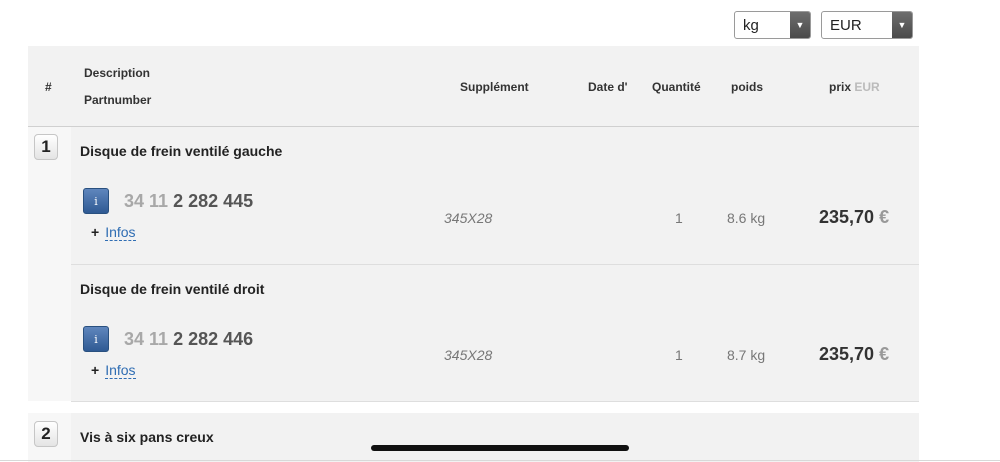 This screenshot has height=462, width=1000. I want to click on part-number: 34 11 2 282 445, so click(188, 201).